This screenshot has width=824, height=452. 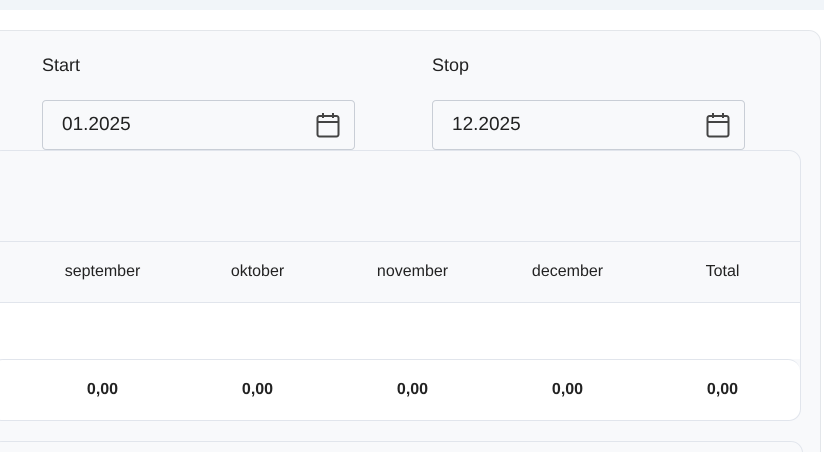 What do you see at coordinates (61, 65) in the screenshot?
I see `field-label: Start` at bounding box center [61, 65].